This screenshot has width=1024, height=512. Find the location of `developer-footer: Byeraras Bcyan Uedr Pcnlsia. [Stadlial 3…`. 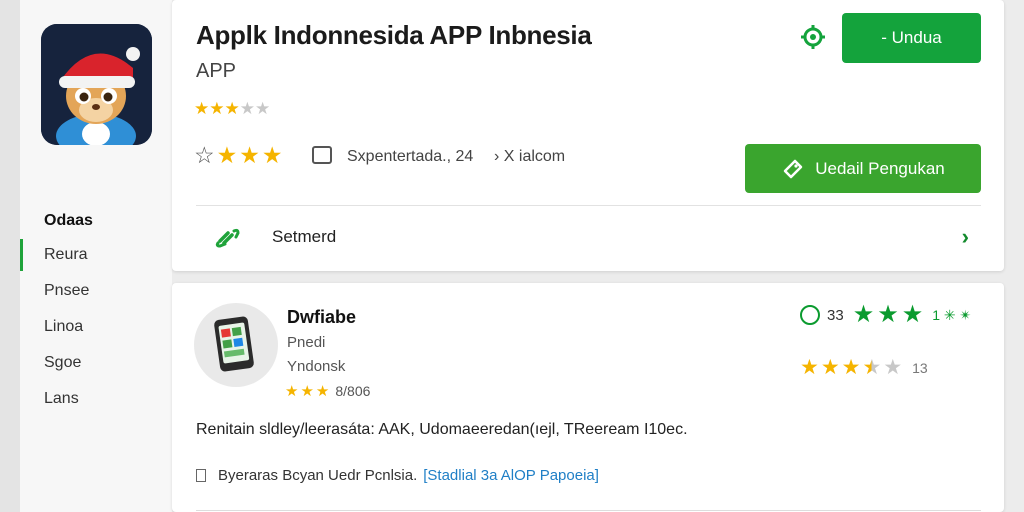

developer-footer: Byeraras Bcyan Uedr Pcnlsia. [Stadlial 3… is located at coordinates (397, 475).